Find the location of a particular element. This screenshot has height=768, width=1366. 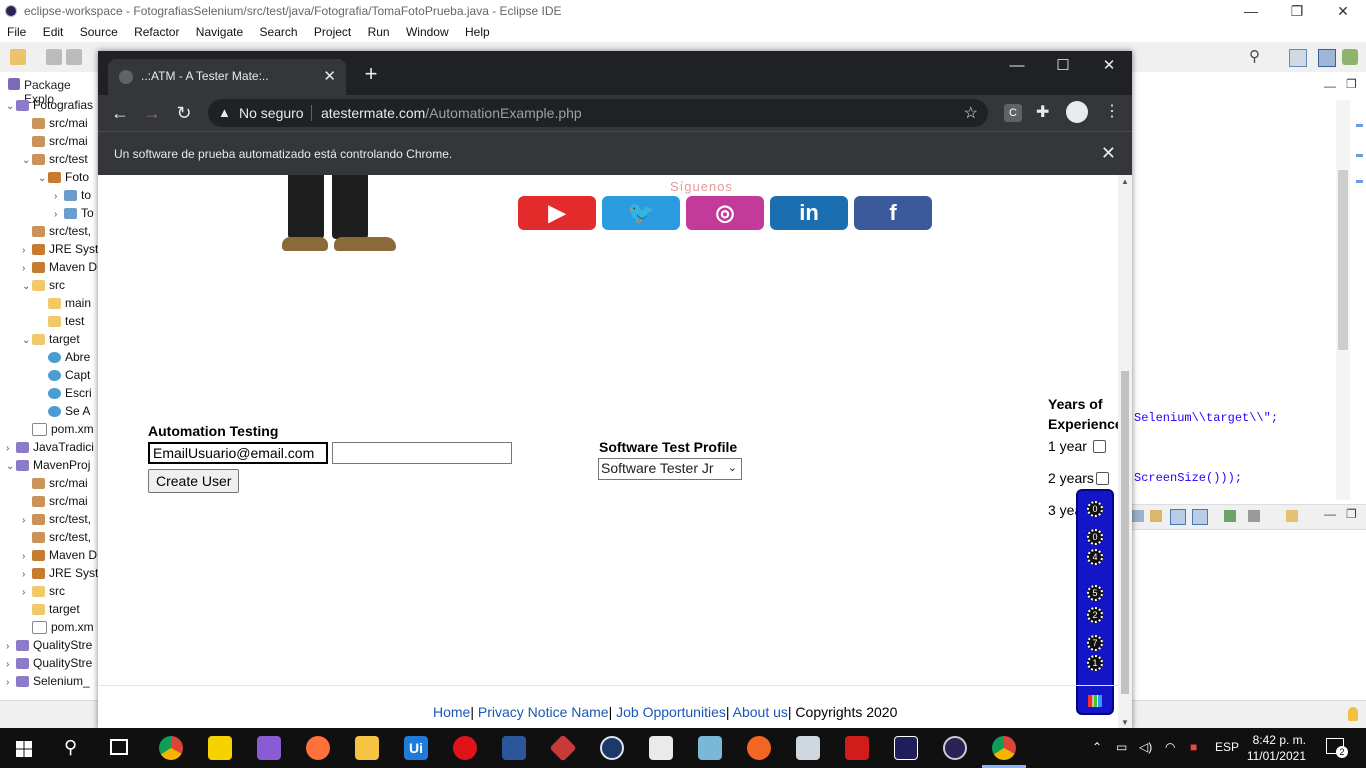

new-tab-icon: + is located at coordinates (371, 74).